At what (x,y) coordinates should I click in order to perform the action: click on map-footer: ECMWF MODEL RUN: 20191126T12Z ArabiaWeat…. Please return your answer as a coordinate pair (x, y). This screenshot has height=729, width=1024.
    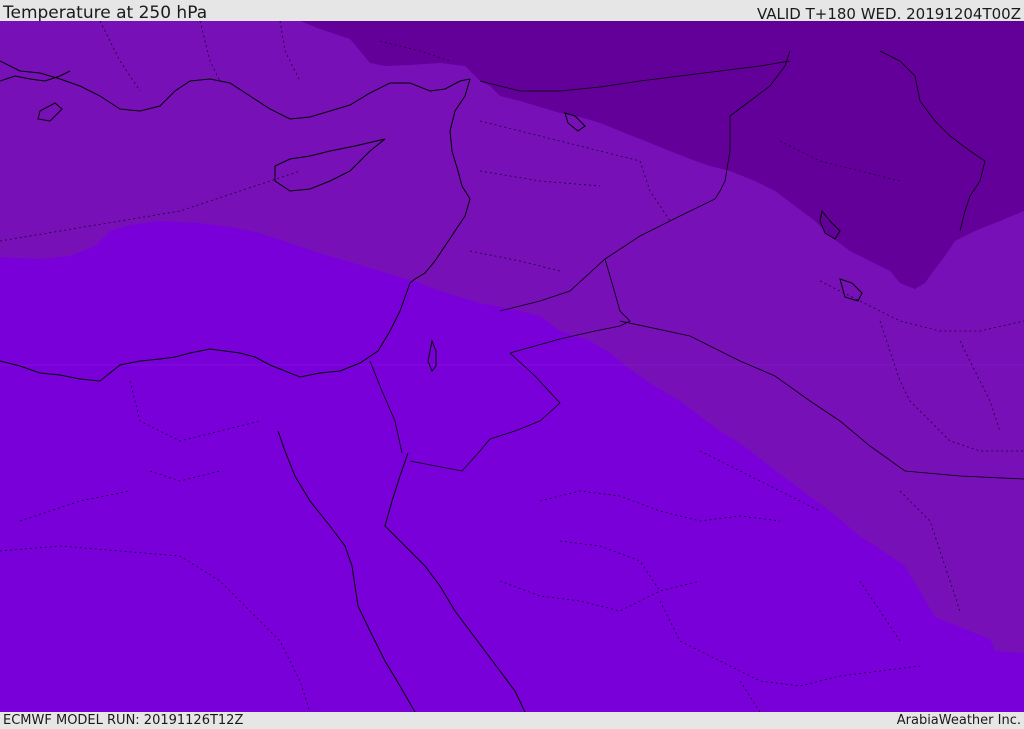
    Looking at the image, I should click on (512, 720).